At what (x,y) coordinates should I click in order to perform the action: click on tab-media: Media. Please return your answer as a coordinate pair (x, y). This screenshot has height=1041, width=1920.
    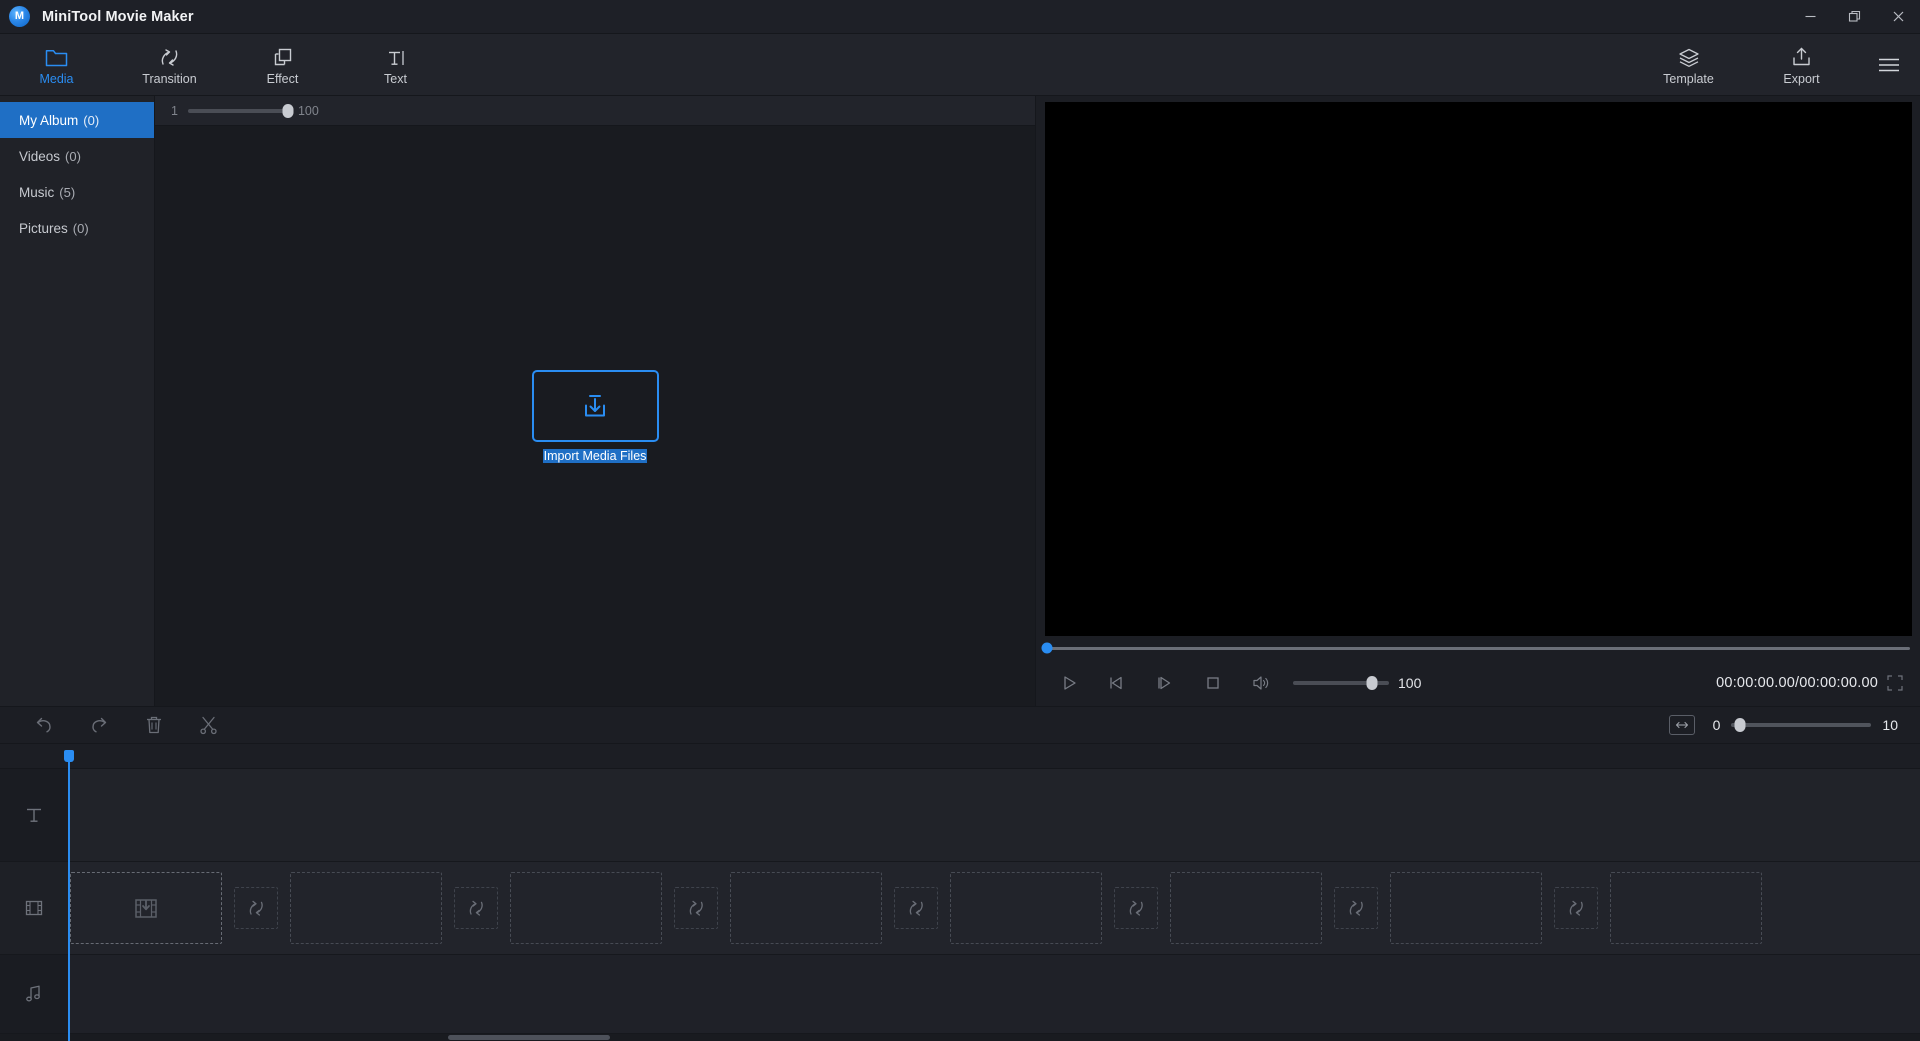
    Looking at the image, I should click on (56, 64).